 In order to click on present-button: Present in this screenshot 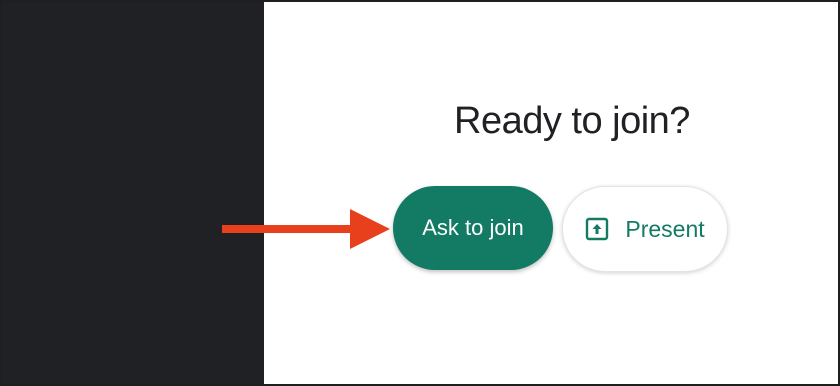, I will do `click(645, 229)`.